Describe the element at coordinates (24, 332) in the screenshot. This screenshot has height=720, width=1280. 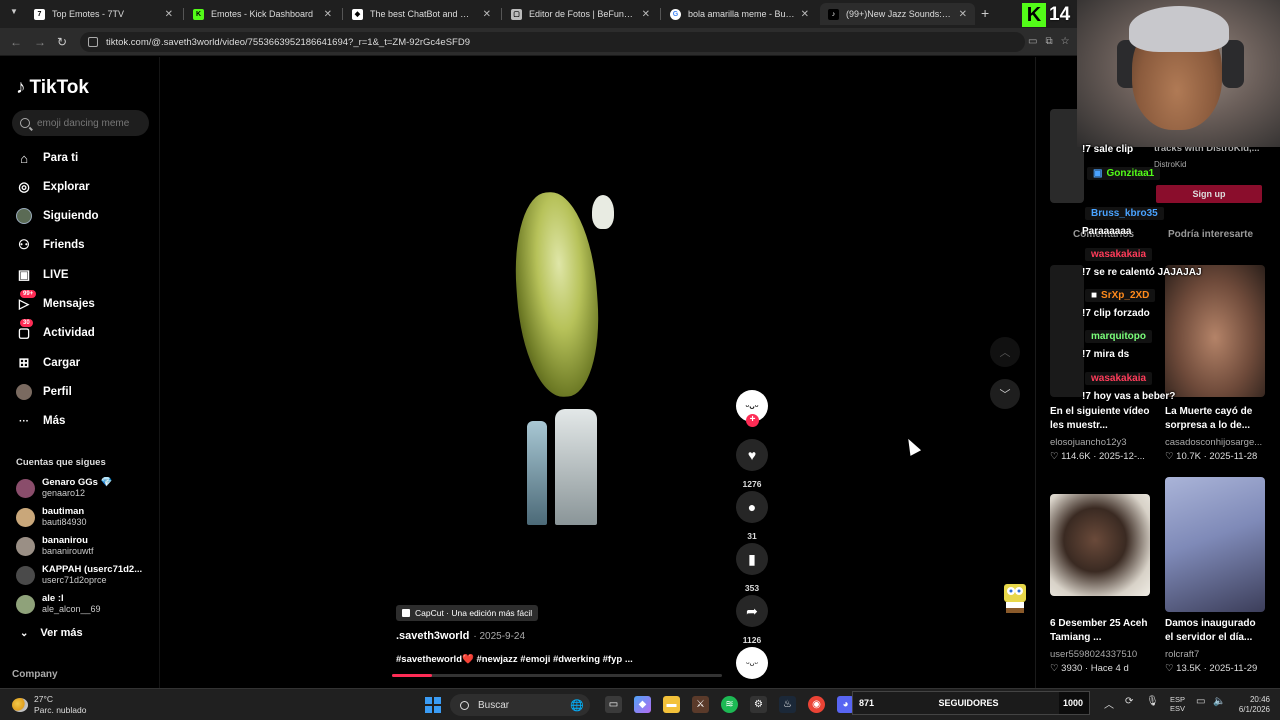
I see `activity-glyph: ▢` at that location.